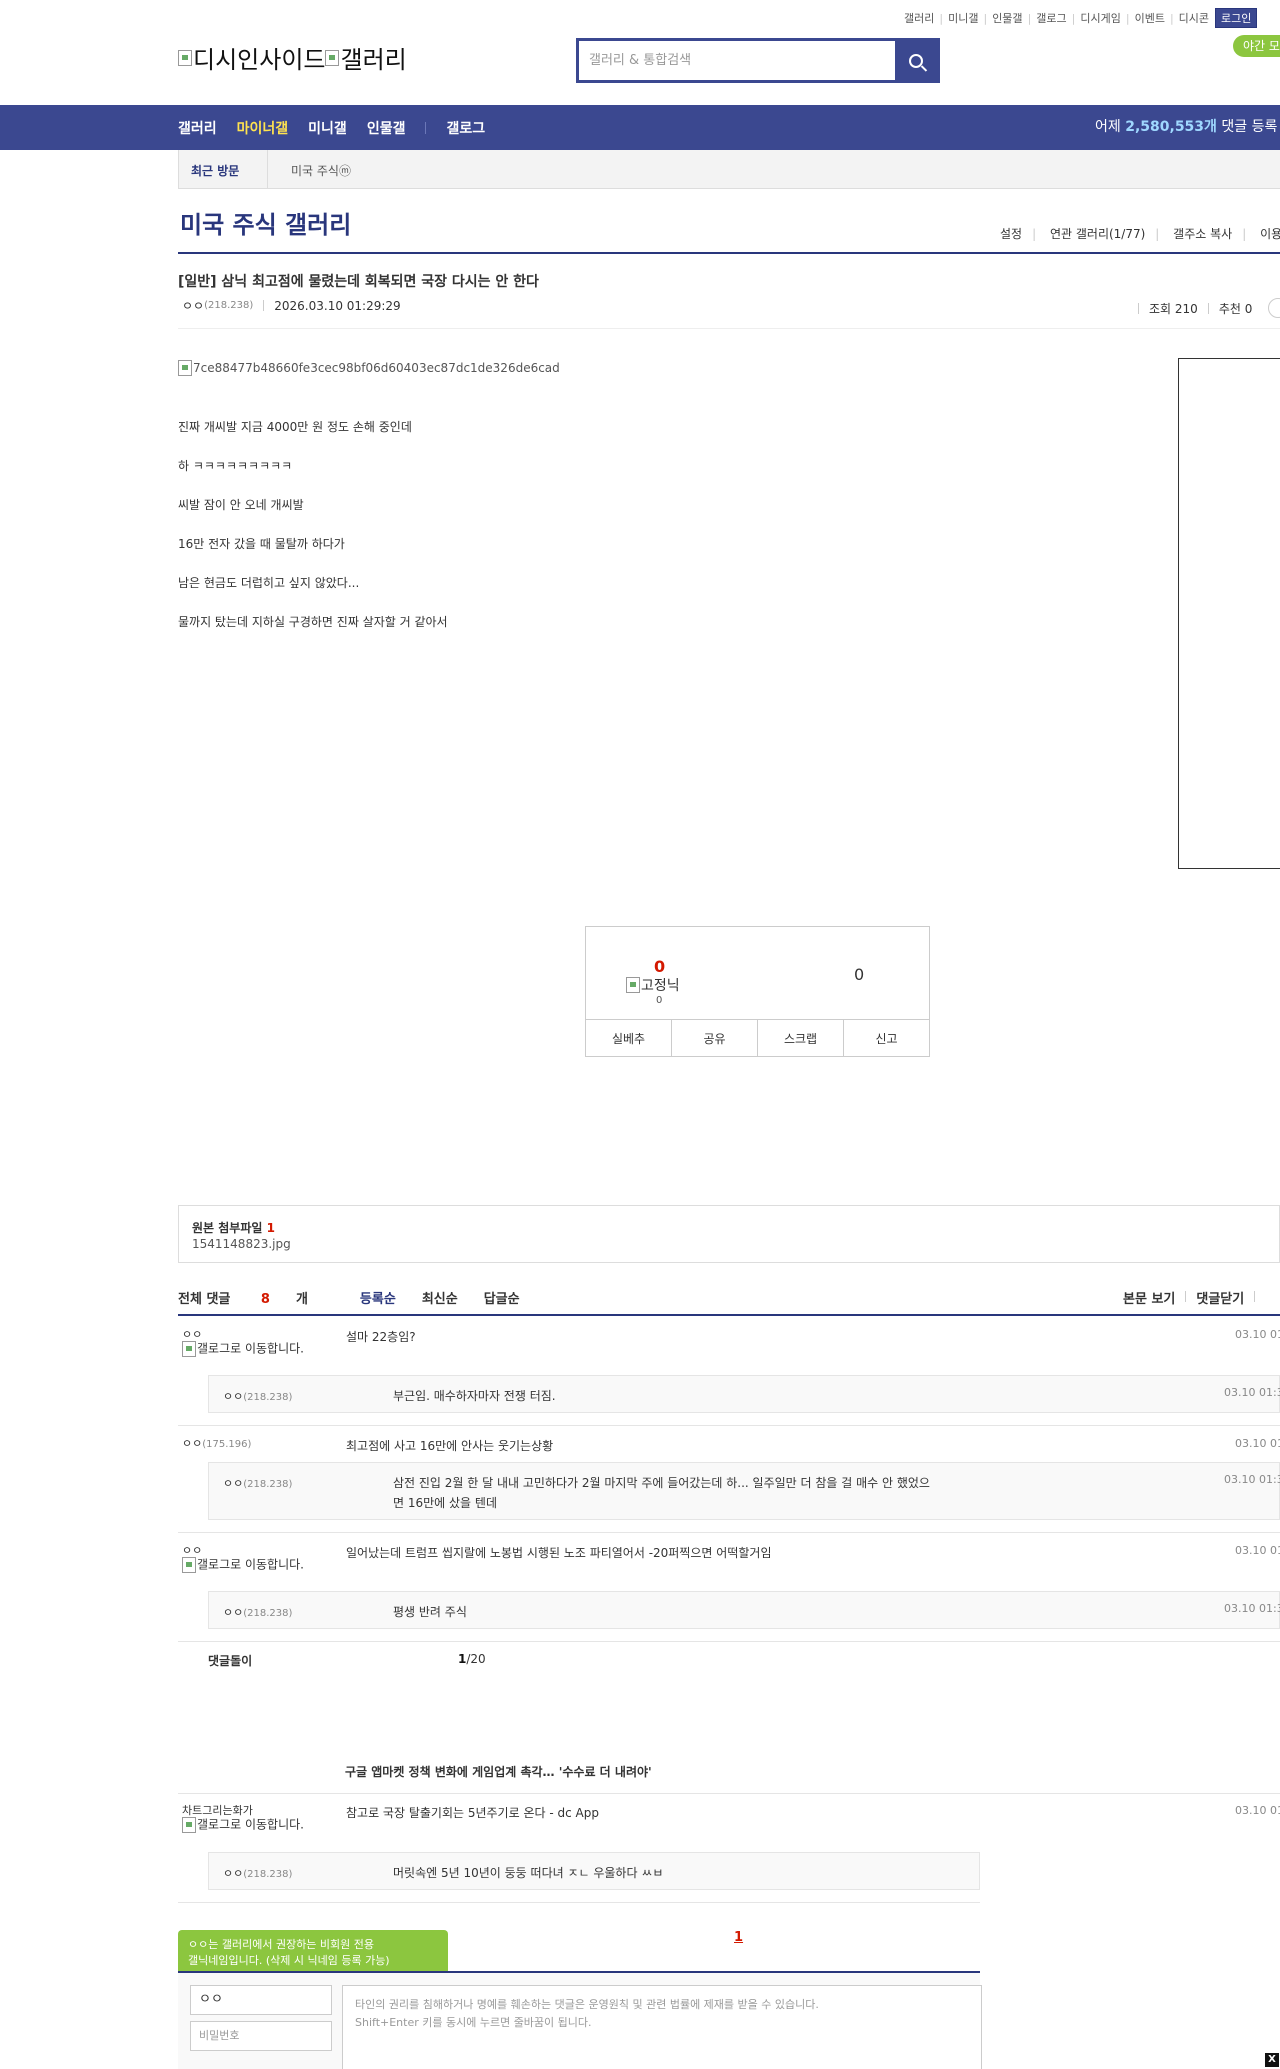 The width and height of the screenshot is (1280, 2069). Describe the element at coordinates (919, 18) in the screenshot. I see `util-gallery-link: 갤러리` at that location.